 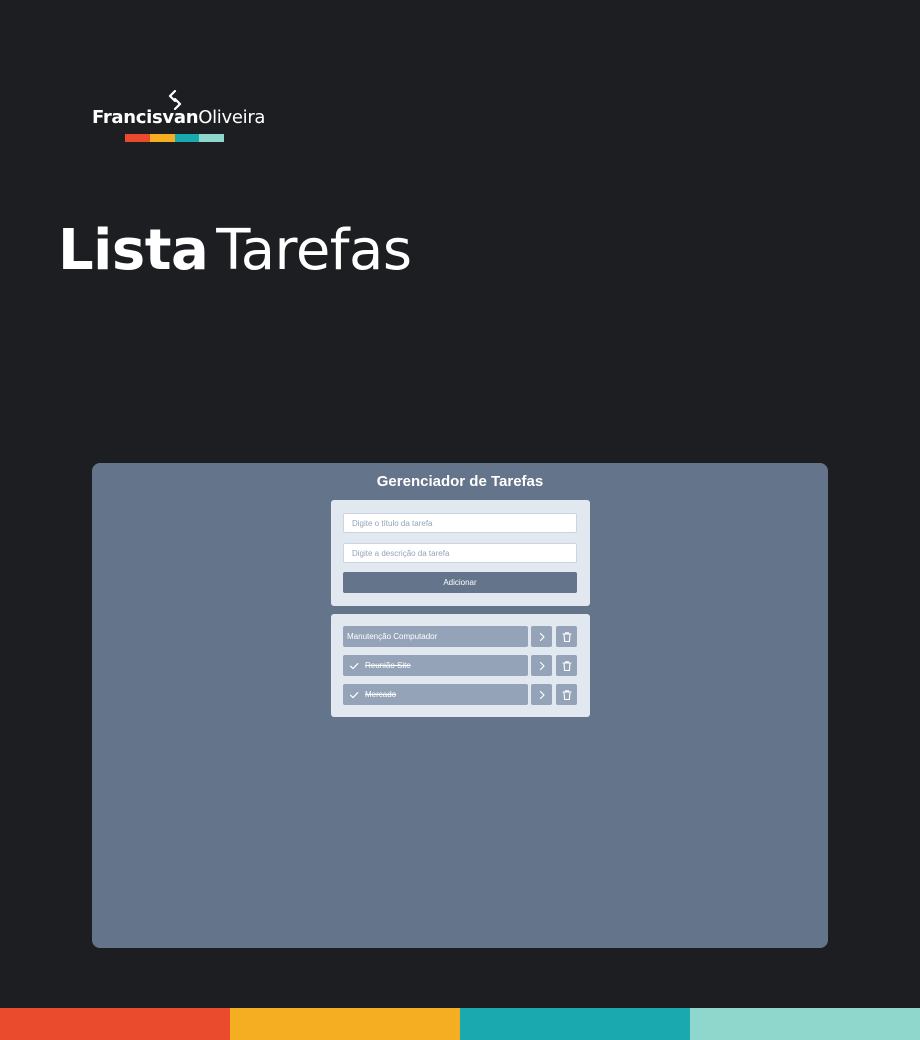 I want to click on page-title: Lista Tarefas, so click(x=235, y=250).